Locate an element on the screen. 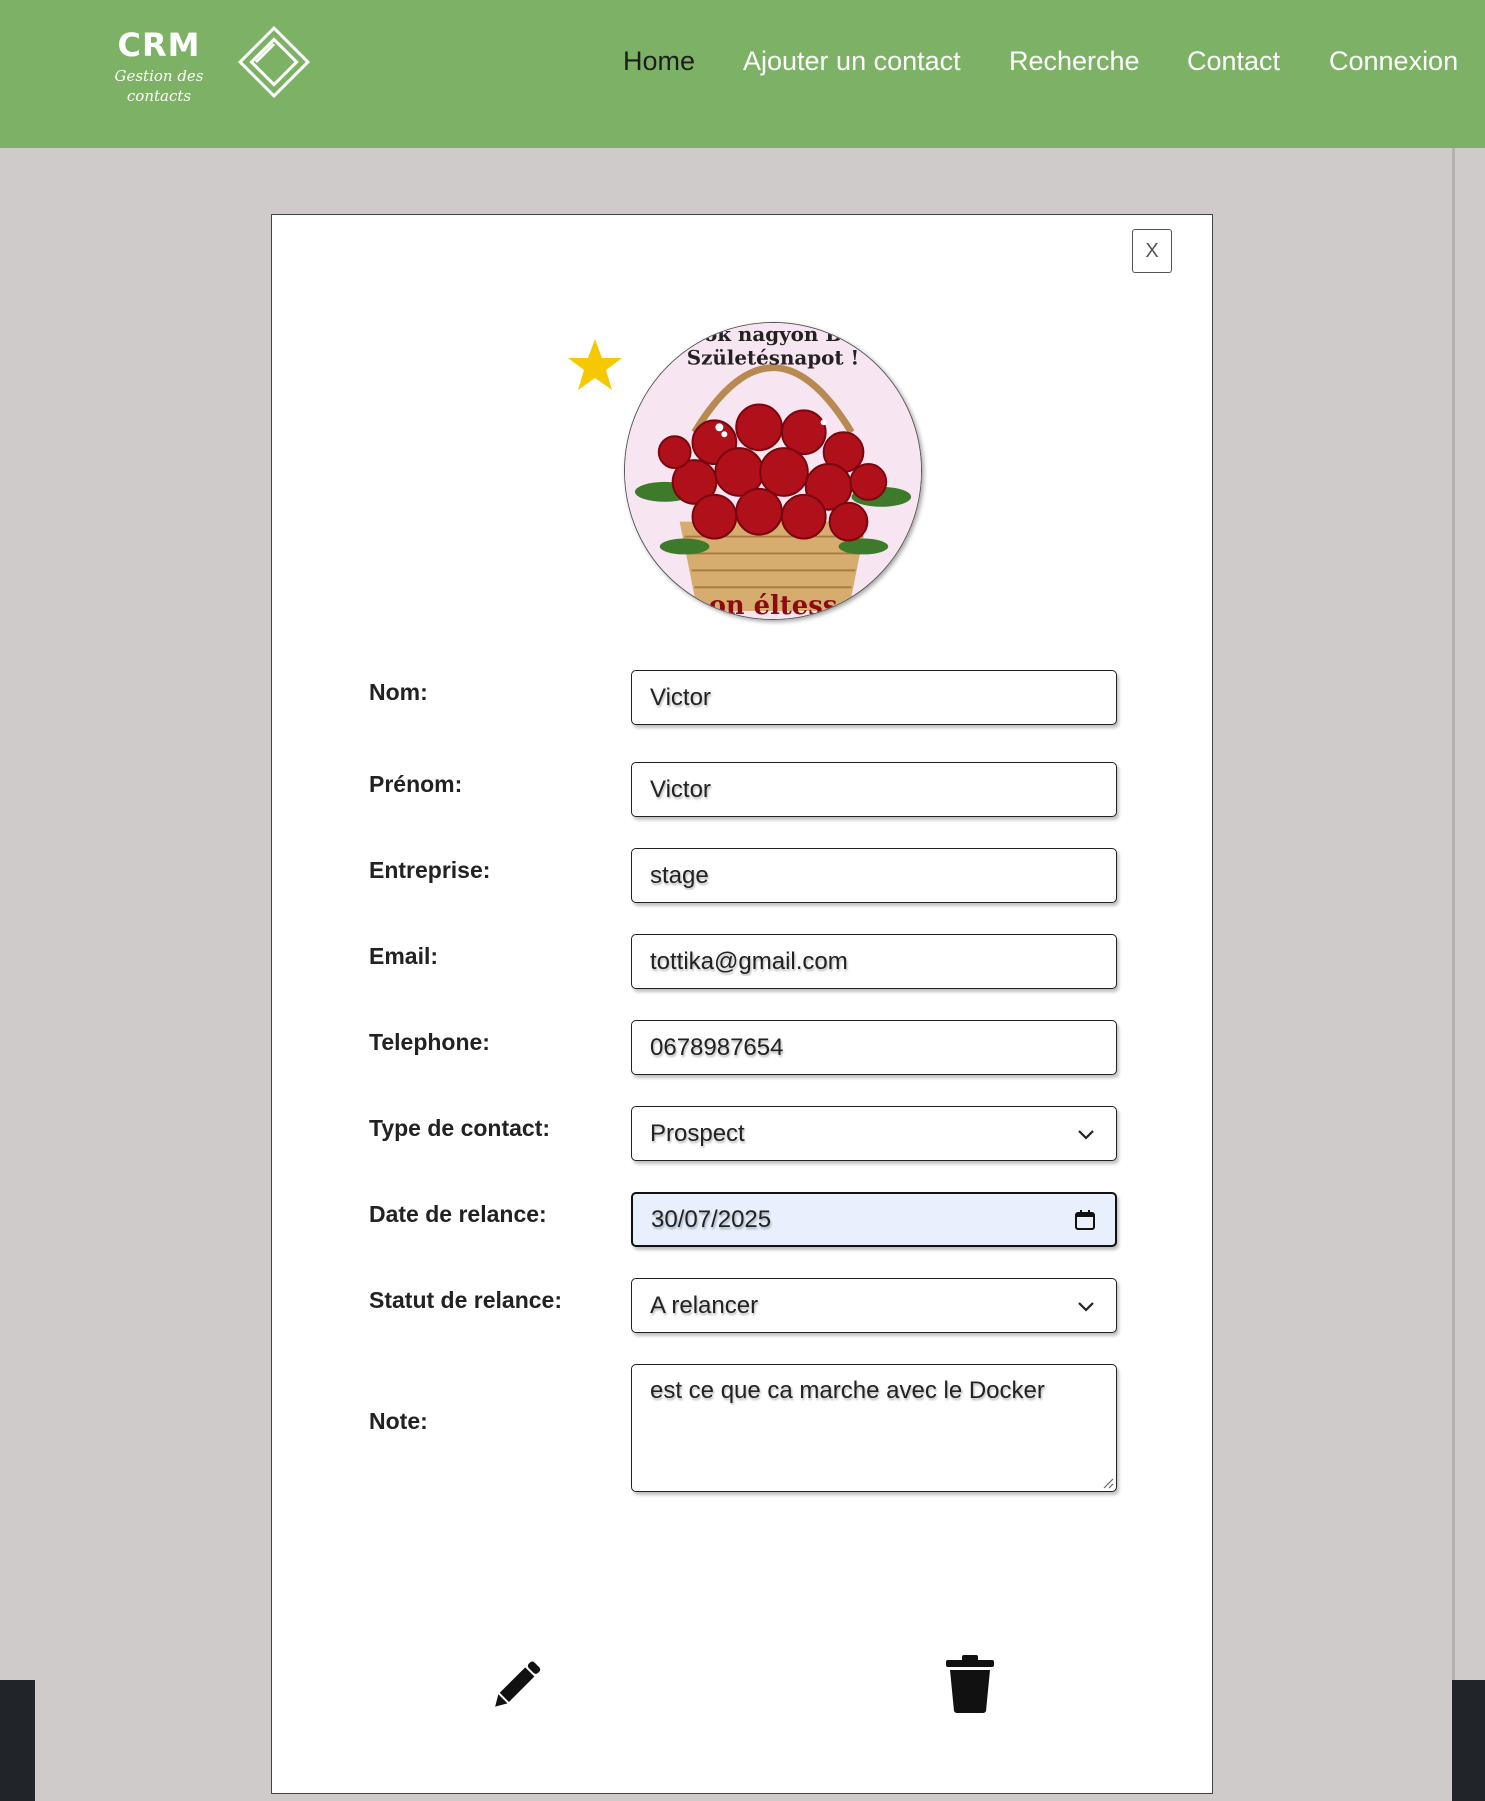 This screenshot has height=1801, width=1485. email-value: tottika@gmail.com is located at coordinates (749, 961).